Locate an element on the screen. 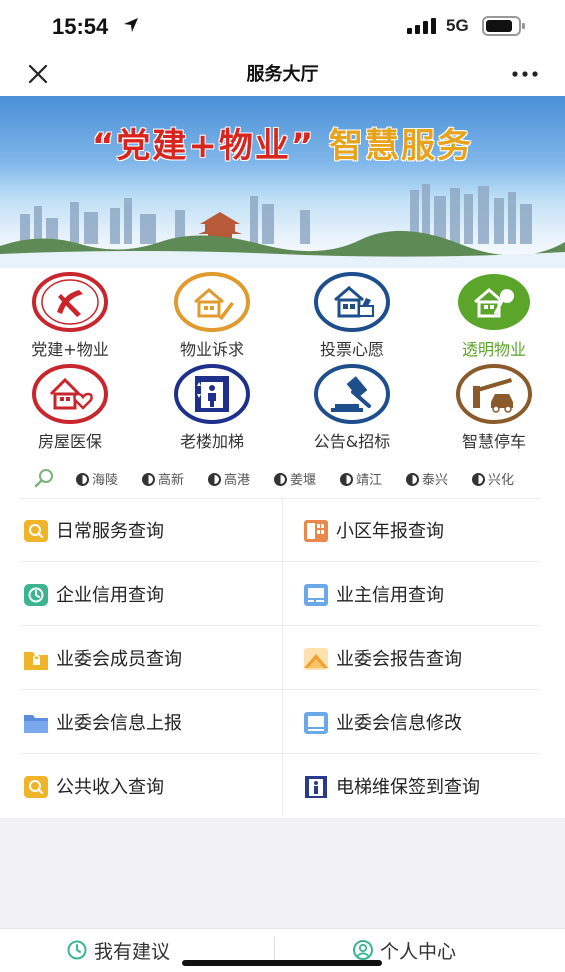  nav-bar: 服务大厅 is located at coordinates (282, 74).